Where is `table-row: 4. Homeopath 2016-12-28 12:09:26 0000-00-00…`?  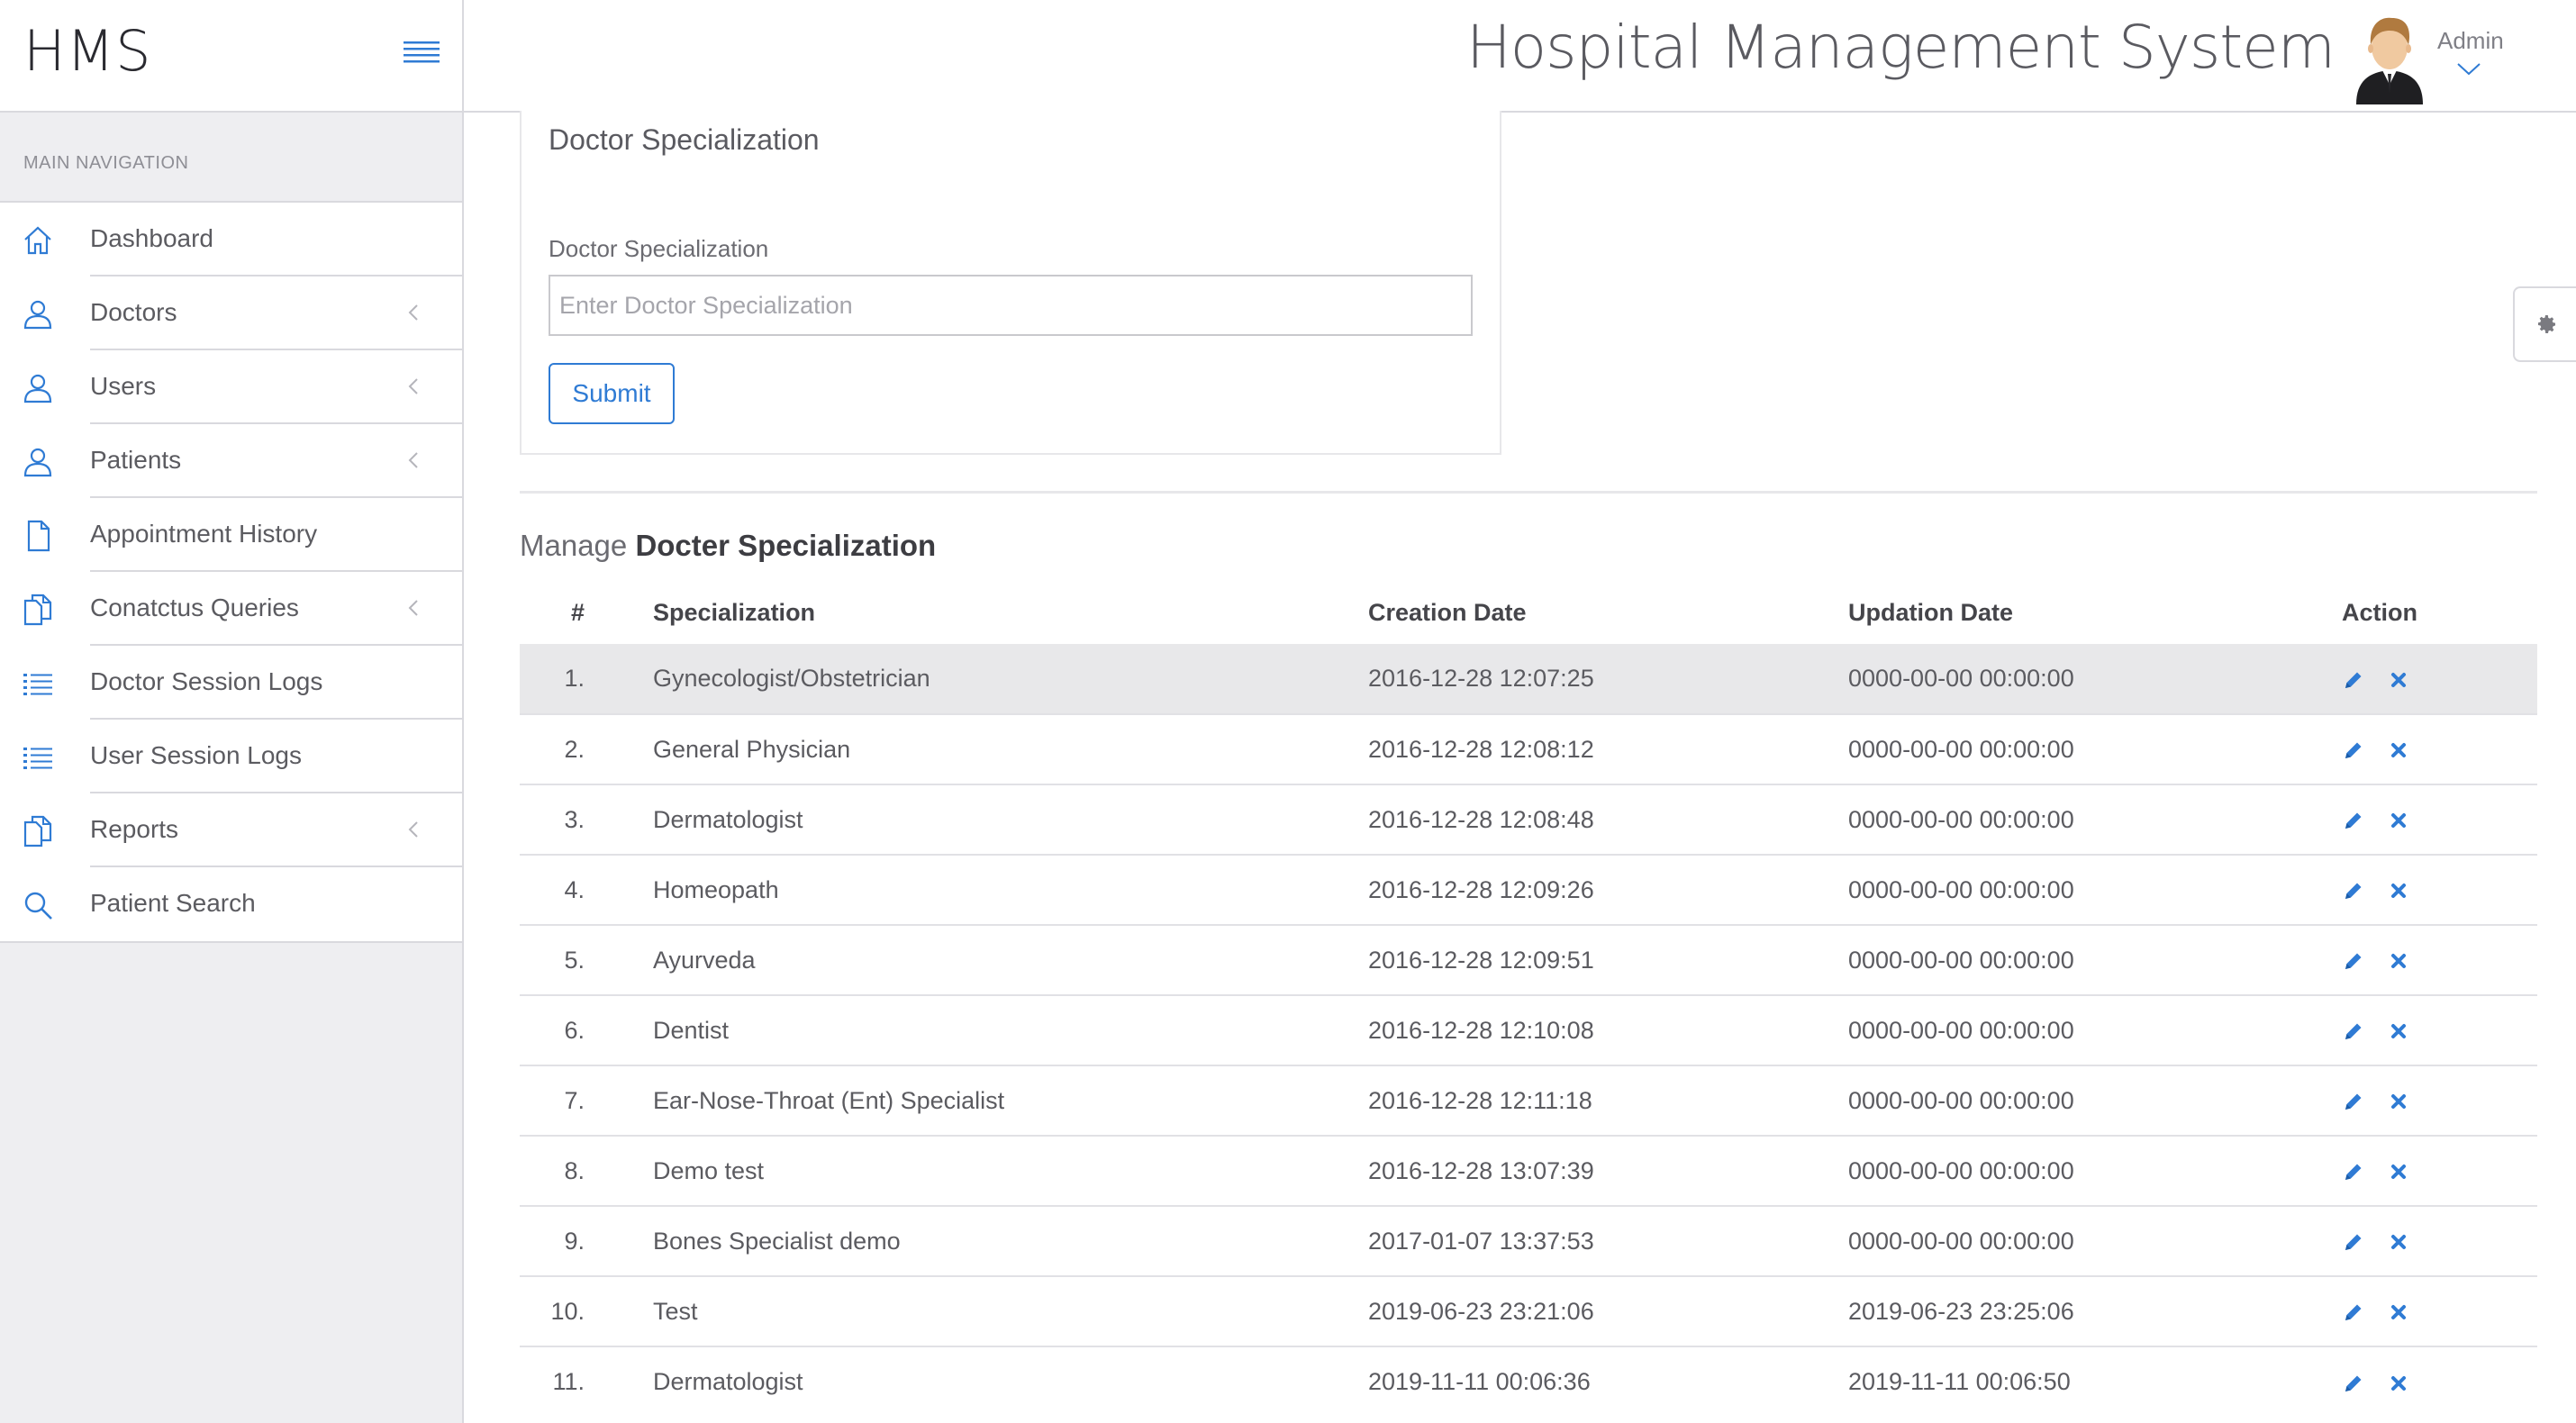 table-row: 4. Homeopath 2016-12-28 12:09:26 0000-00-00… is located at coordinates (1528, 889).